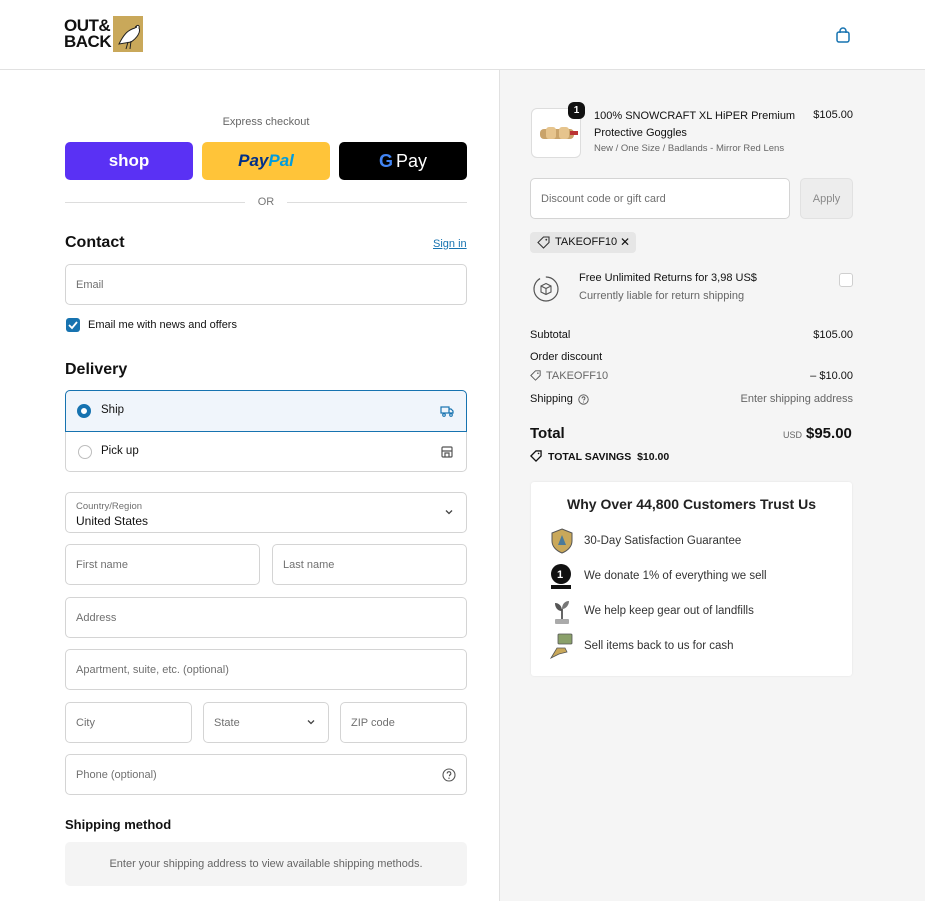 The image size is (925, 901). What do you see at coordinates (266, 202) in the screenshot?
I see `or-divider: OR` at bounding box center [266, 202].